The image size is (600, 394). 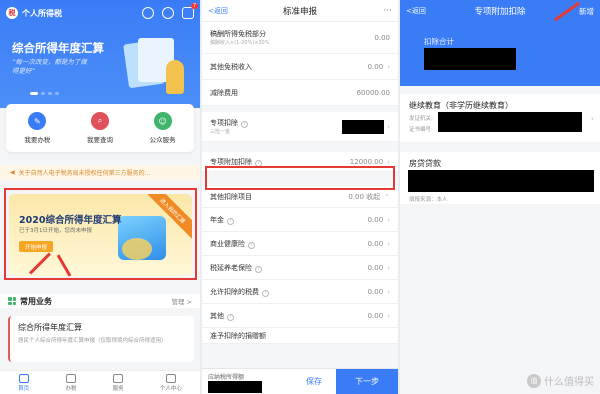 I want to click on common-business-header: 常用业务 管理 >, so click(x=100, y=301).